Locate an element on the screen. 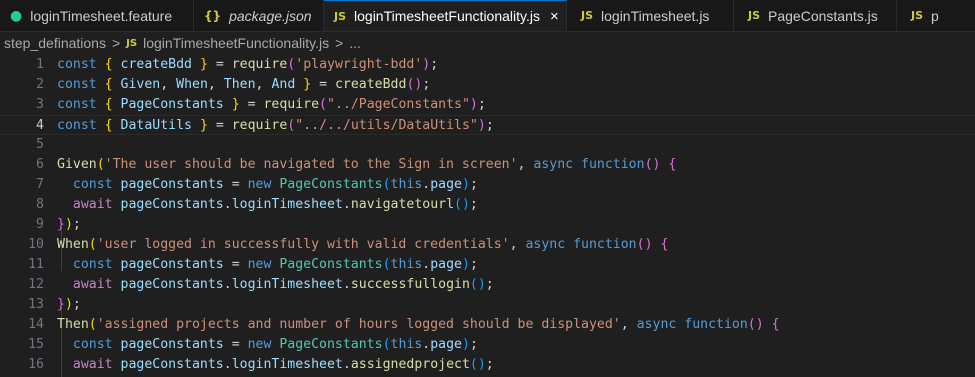  line-number: 9 is located at coordinates (40, 224).